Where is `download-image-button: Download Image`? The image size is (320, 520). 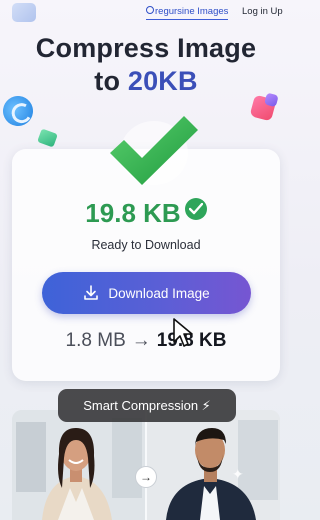
download-image-button: Download Image is located at coordinates (146, 293).